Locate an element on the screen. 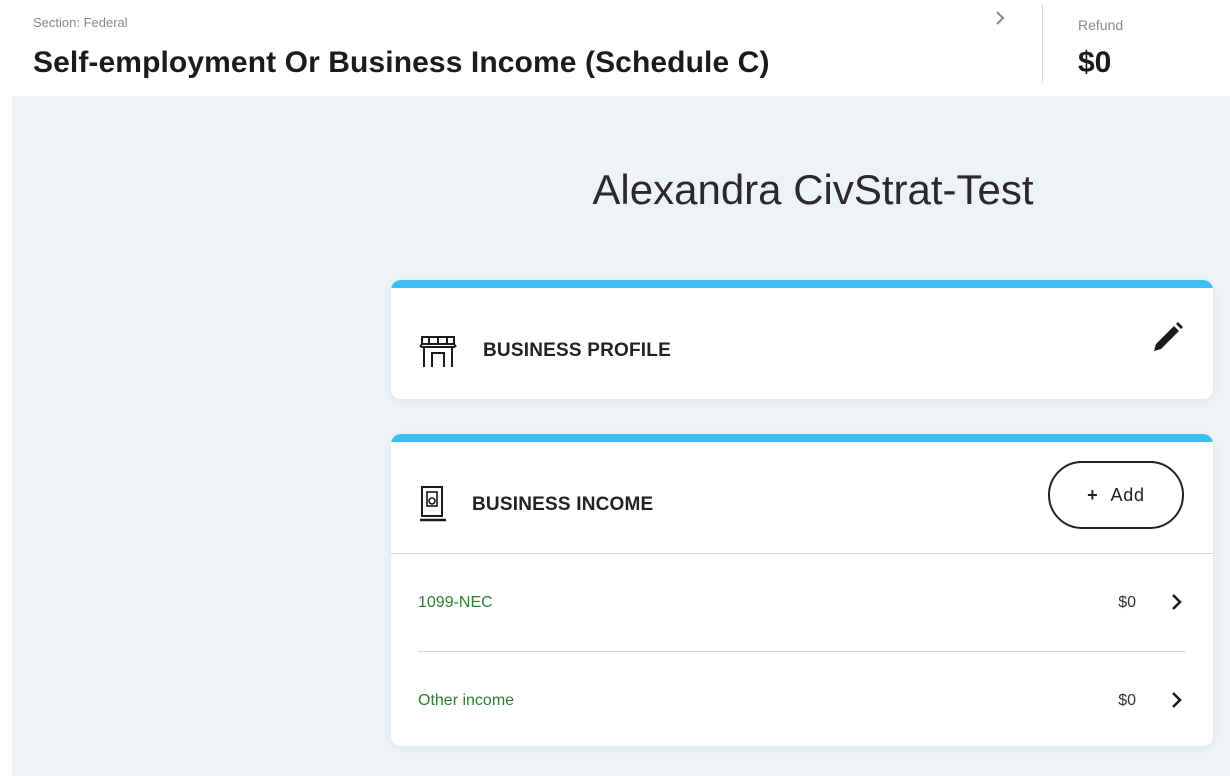 The height and width of the screenshot is (776, 1230). list-item-1099-nec: 1099-NEC $0 is located at coordinates (802, 602).